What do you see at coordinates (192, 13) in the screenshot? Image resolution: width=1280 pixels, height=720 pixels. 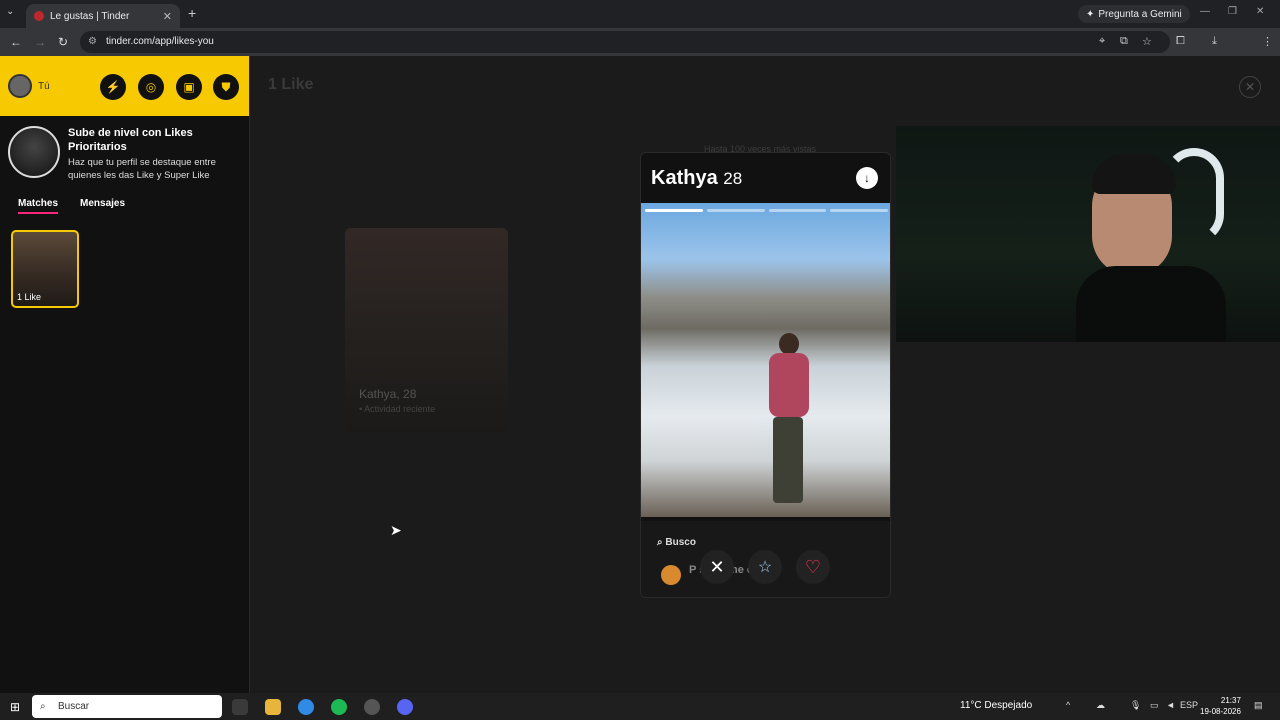 I see `new-tab-button: +` at bounding box center [192, 13].